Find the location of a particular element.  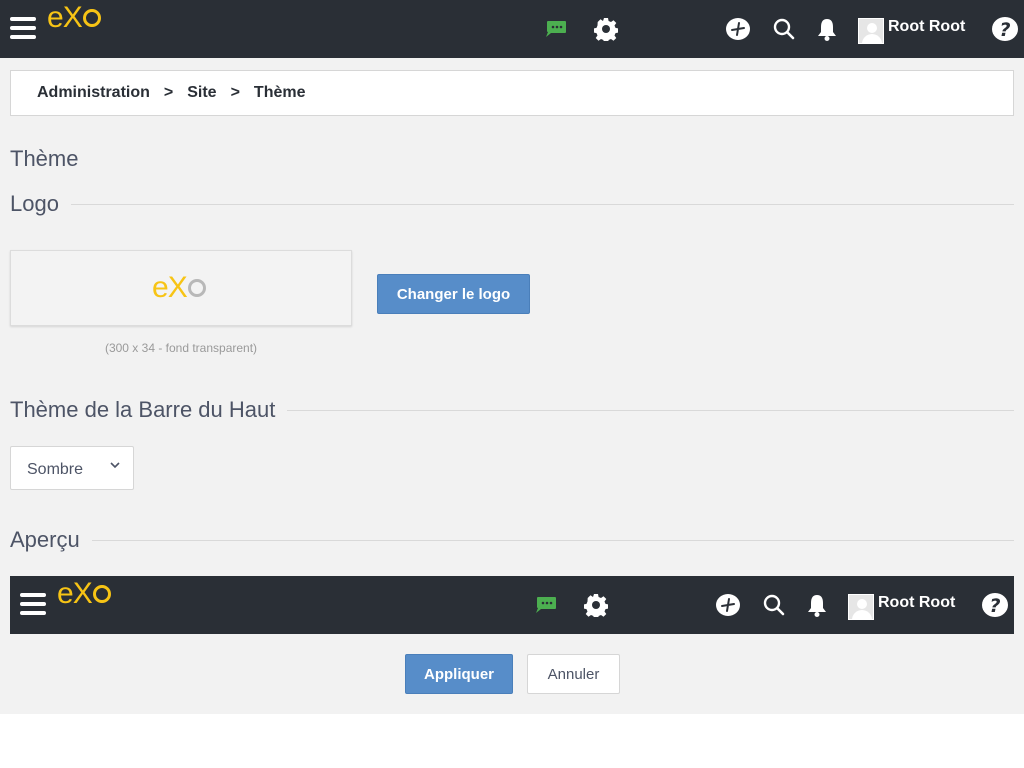

apply-button: Appliquer is located at coordinates (459, 674).